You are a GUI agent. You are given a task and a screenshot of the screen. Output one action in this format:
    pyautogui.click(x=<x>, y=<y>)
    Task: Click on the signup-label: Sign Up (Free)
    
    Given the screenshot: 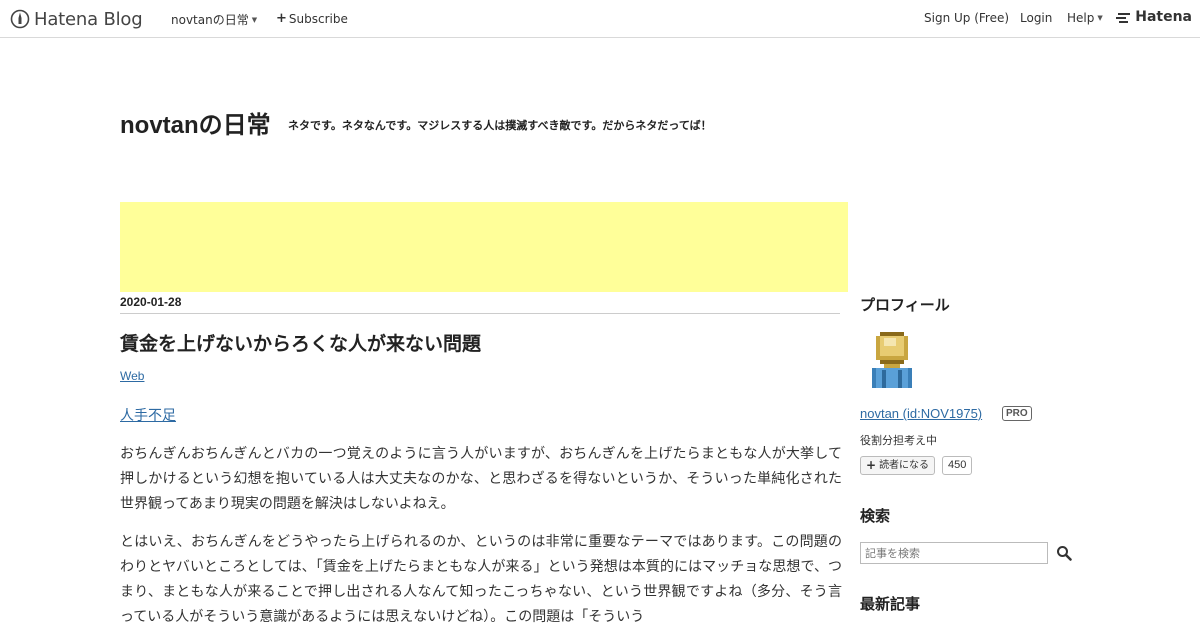 What is the action you would take?
    pyautogui.click(x=967, y=18)
    